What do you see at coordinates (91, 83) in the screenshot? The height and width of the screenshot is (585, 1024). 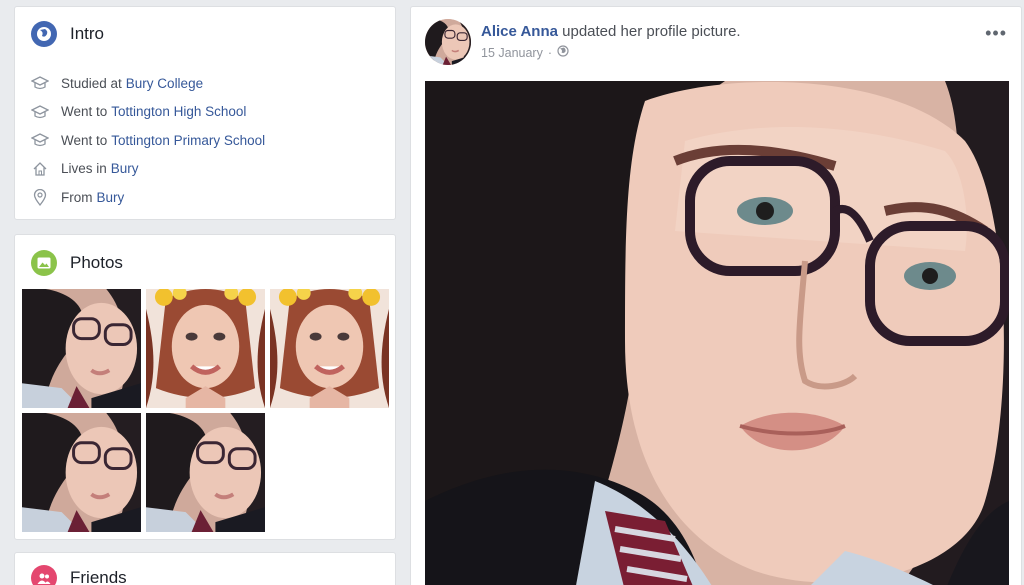 I see `intro-item-prefix: Studied at` at bounding box center [91, 83].